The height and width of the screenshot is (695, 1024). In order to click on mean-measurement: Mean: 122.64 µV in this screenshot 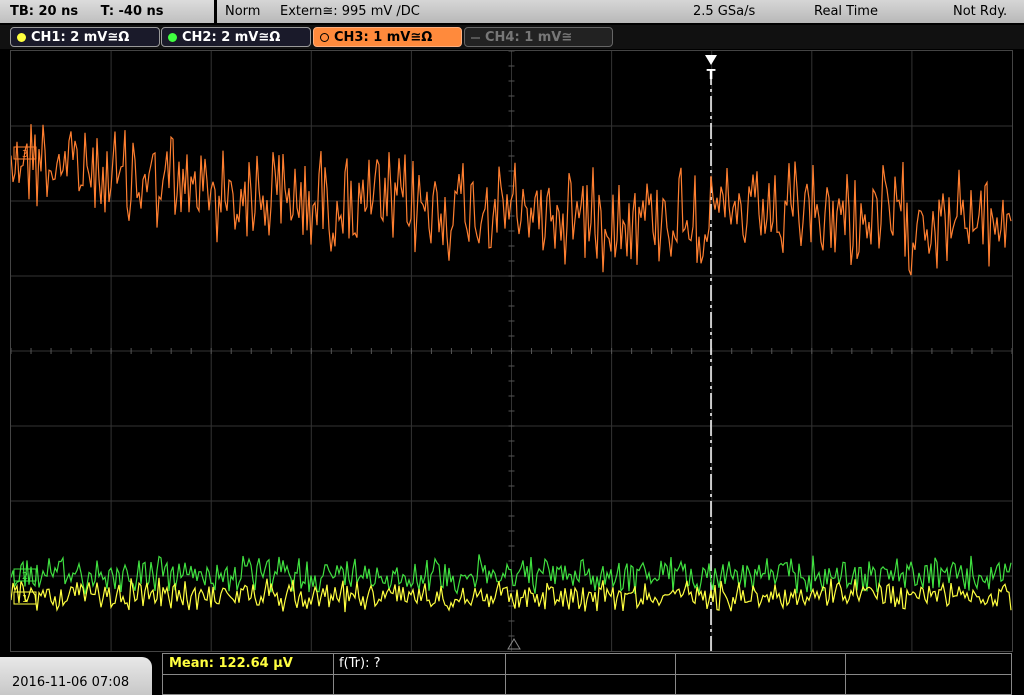, I will do `click(231, 663)`.